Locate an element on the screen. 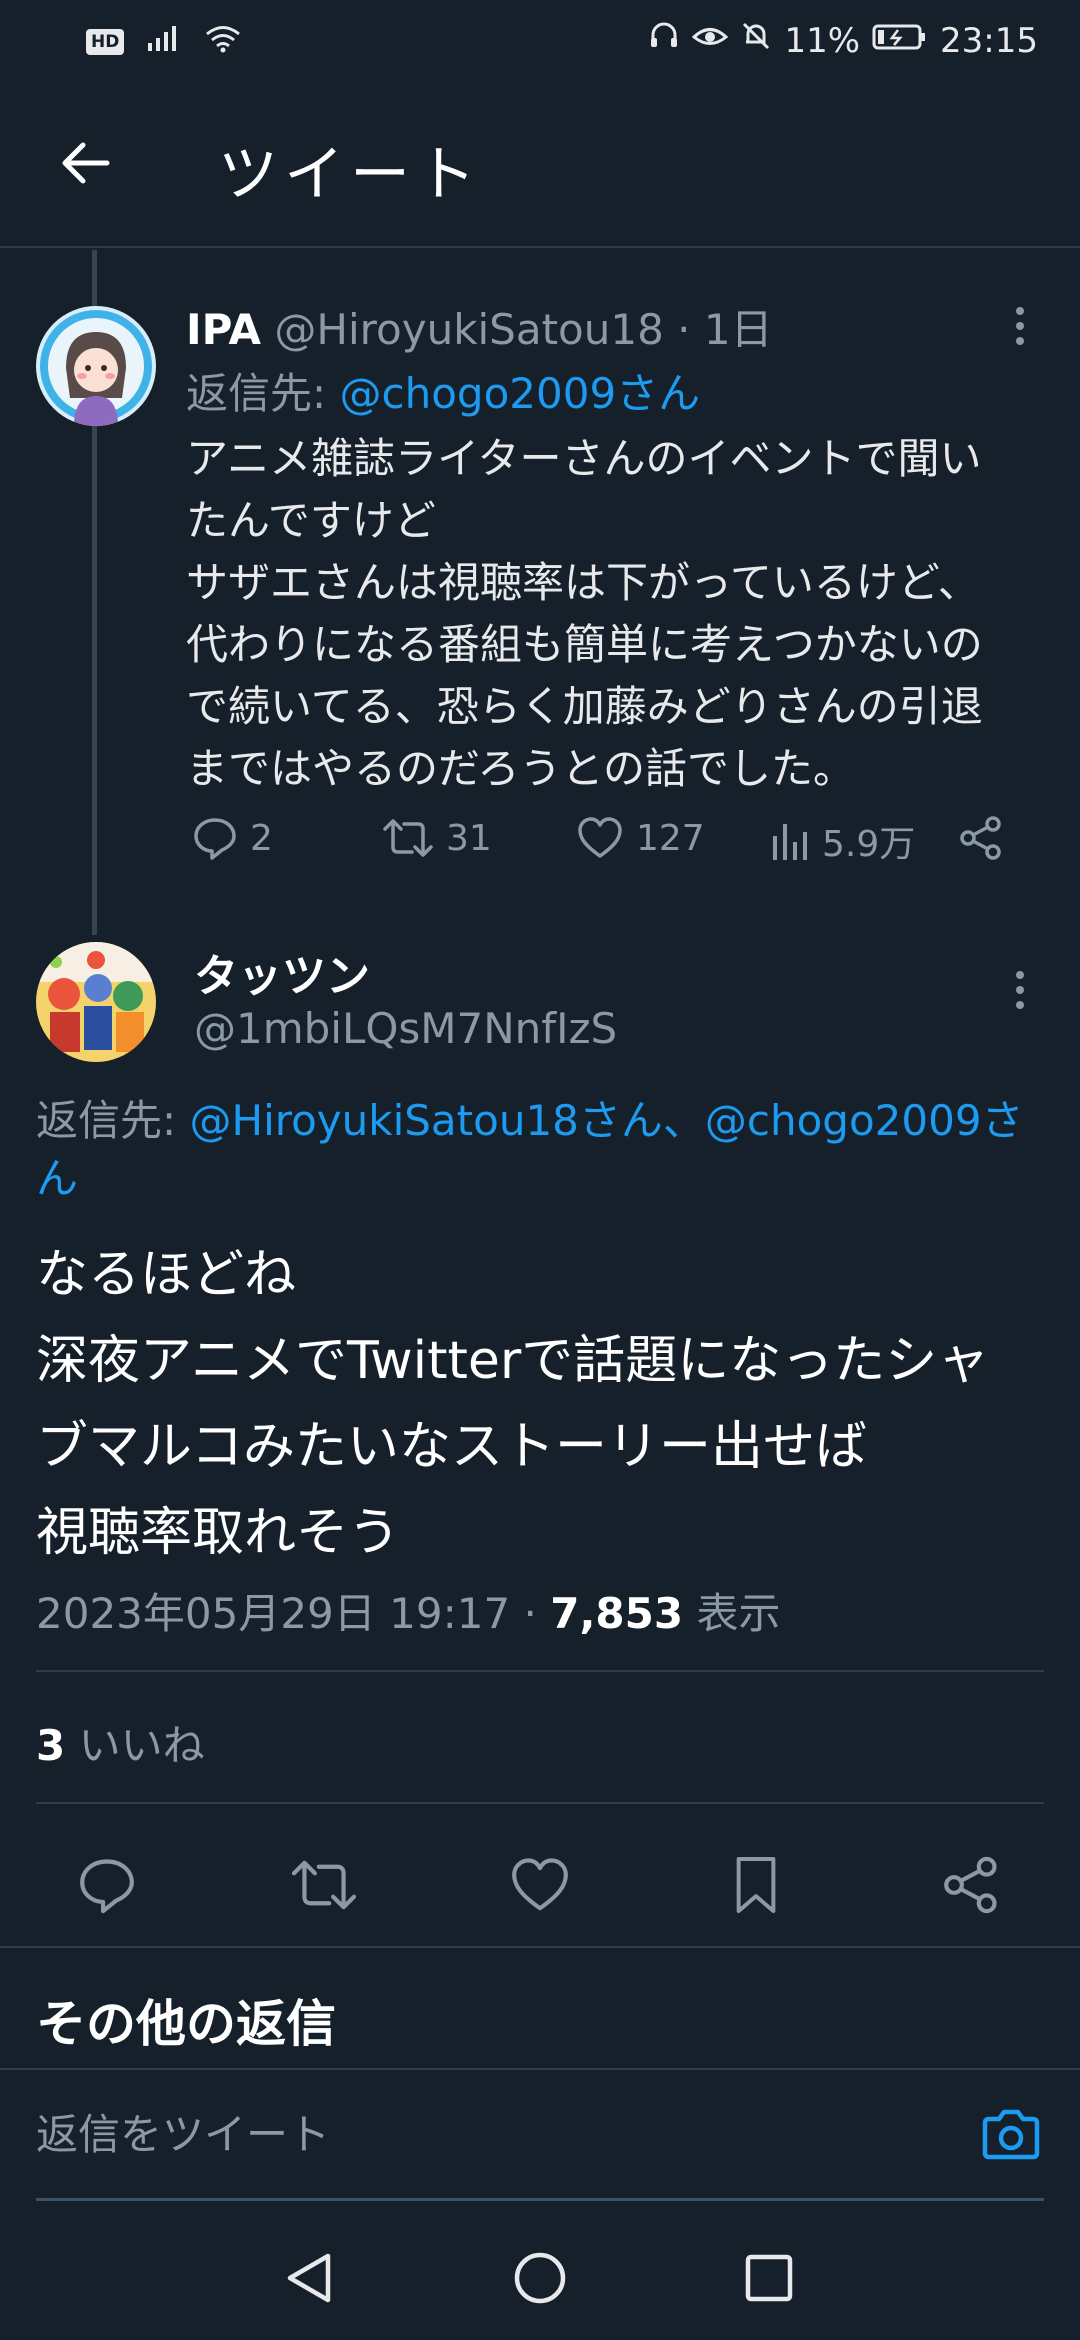  reply-count: 2 is located at coordinates (261, 838).